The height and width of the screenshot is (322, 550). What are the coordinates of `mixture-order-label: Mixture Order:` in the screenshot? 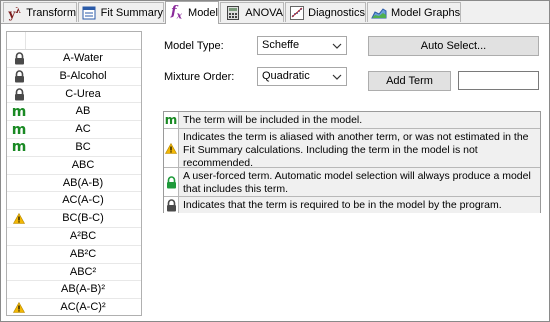 It's located at (199, 77).